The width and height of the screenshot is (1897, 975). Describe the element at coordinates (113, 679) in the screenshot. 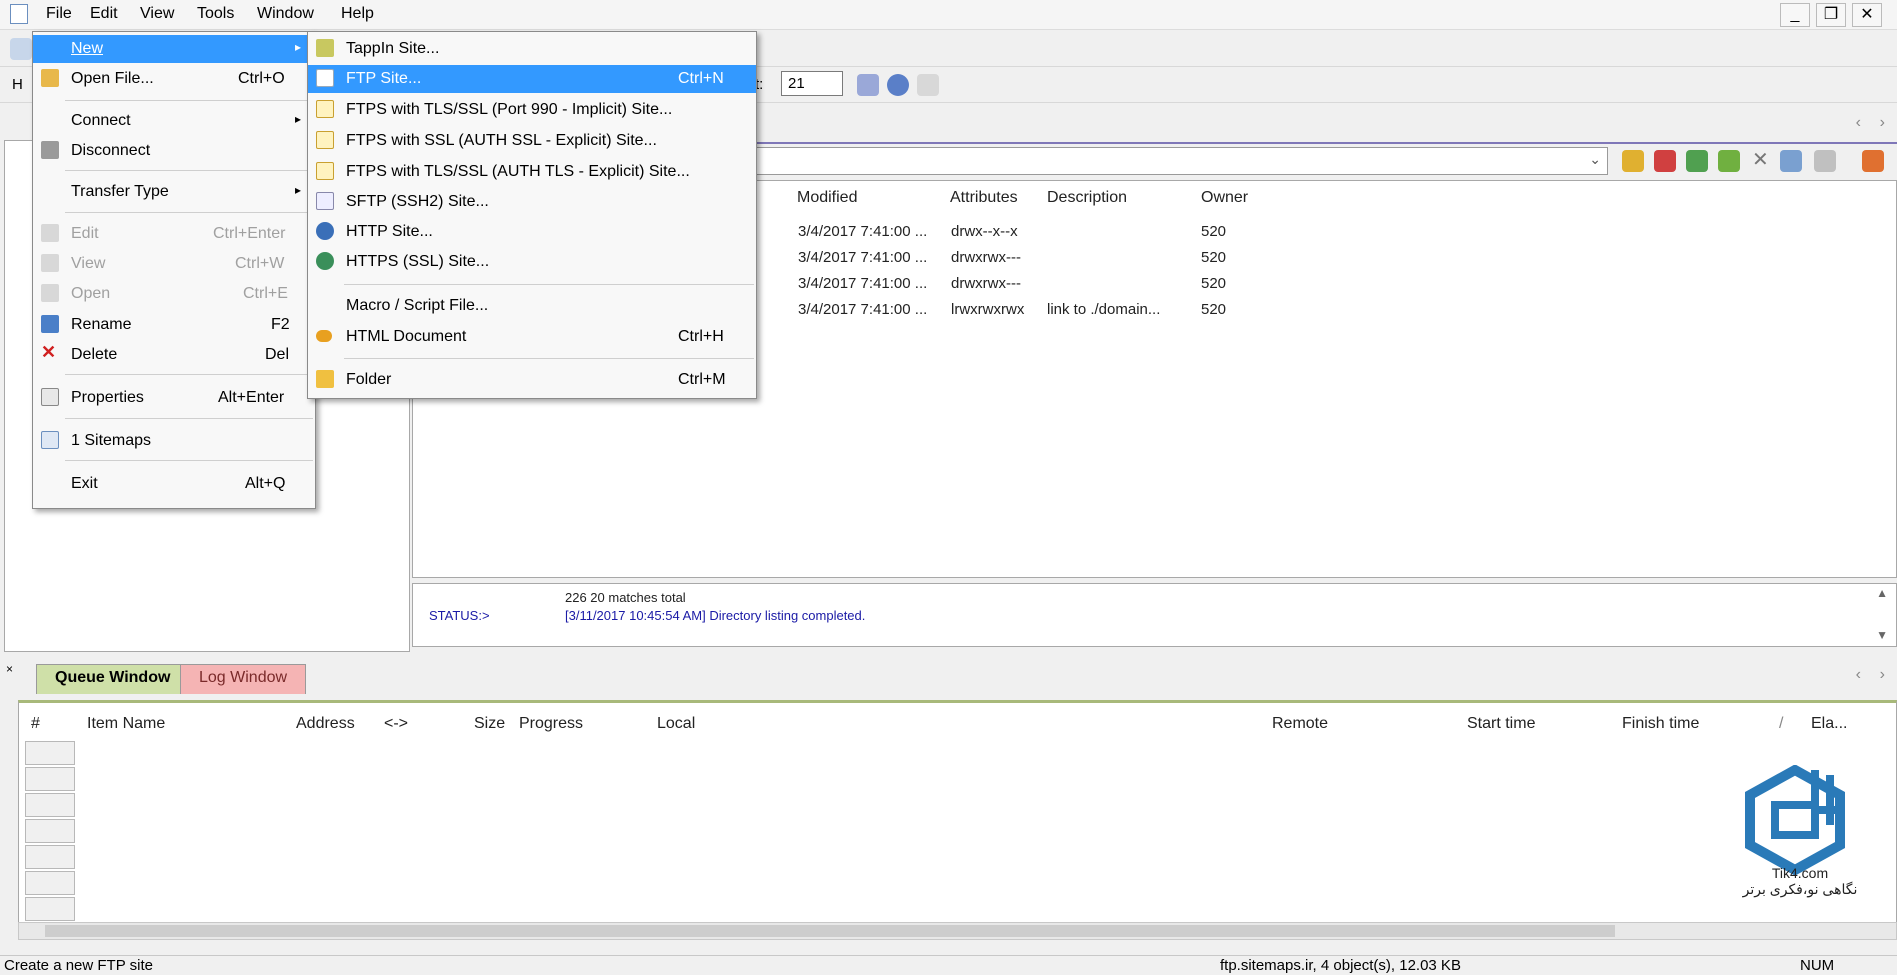

I see `tab-queue-window: Queue Window` at that location.